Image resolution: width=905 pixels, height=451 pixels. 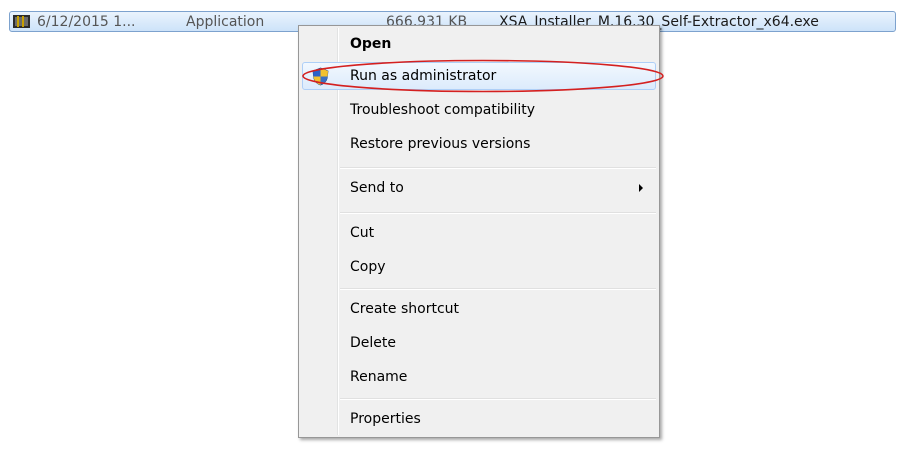 What do you see at coordinates (405, 309) in the screenshot?
I see `menu-item-label: Create shortcut` at bounding box center [405, 309].